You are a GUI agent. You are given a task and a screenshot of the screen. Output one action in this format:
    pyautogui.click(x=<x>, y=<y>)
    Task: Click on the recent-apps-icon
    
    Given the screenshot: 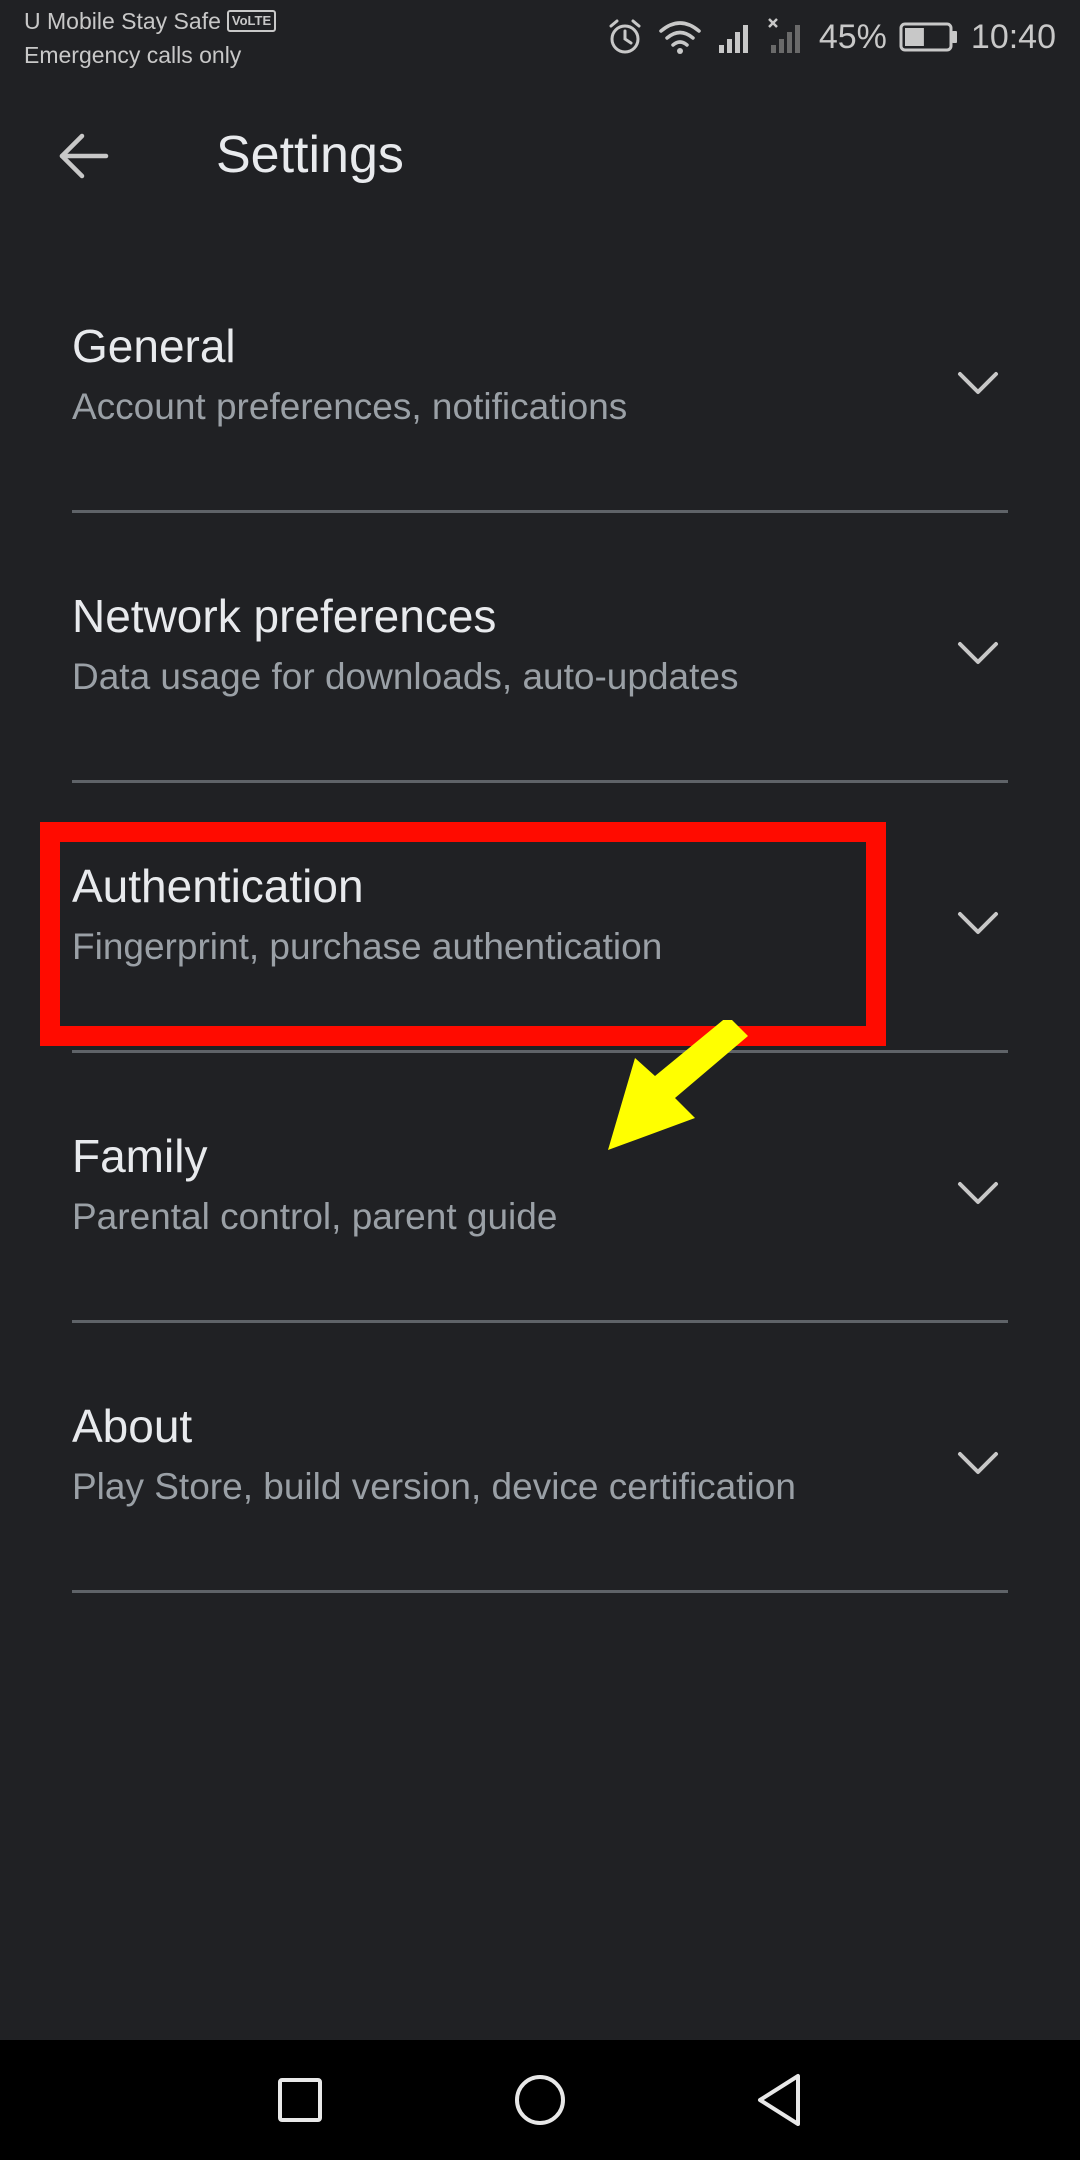 What is the action you would take?
    pyautogui.click(x=300, y=2100)
    